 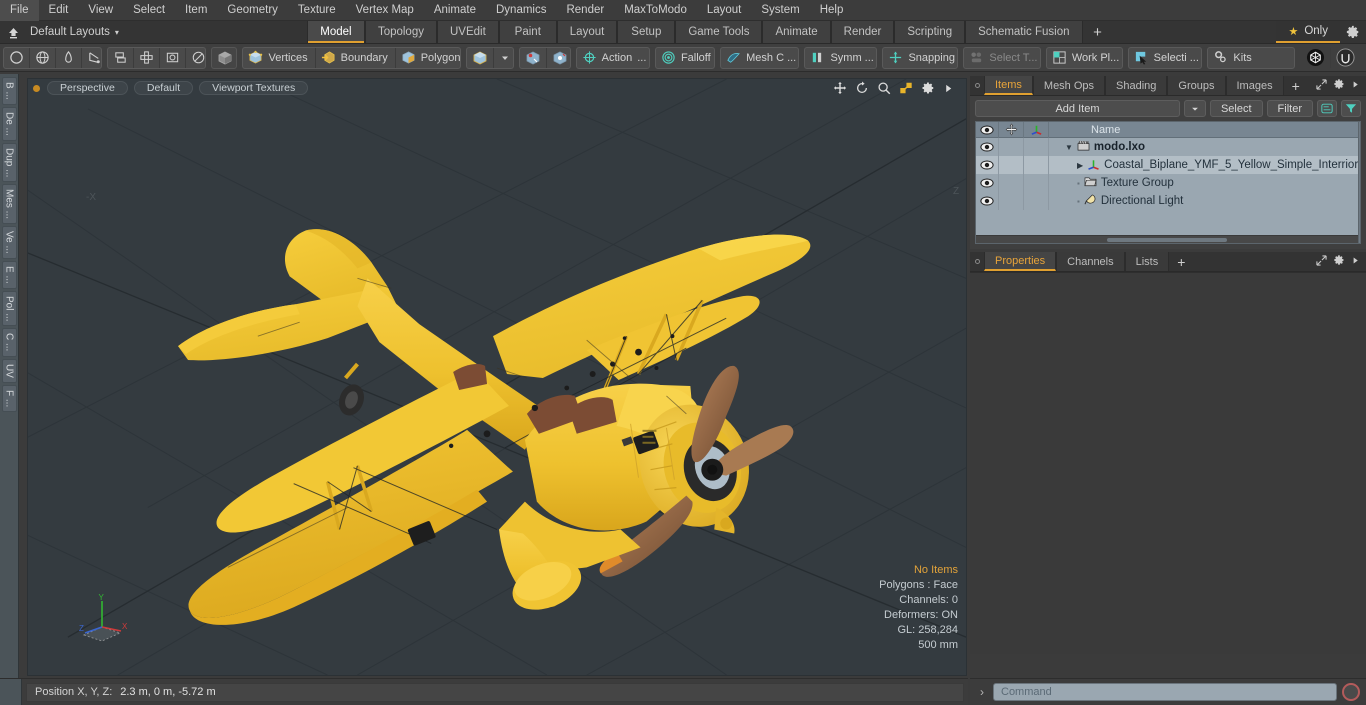 What do you see at coordinates (254, 88) in the screenshot?
I see `viewport-shading-dropdown: Viewport Textures` at bounding box center [254, 88].